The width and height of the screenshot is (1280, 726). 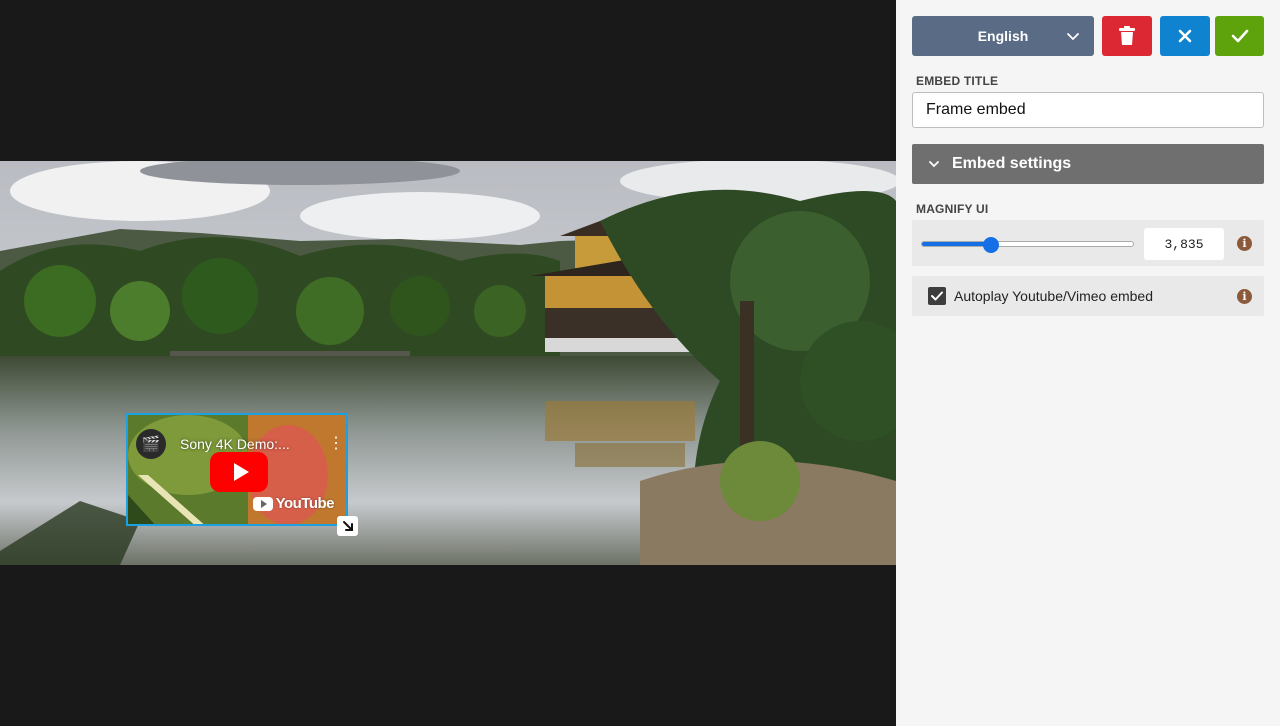 I want to click on play-icon, so click(x=241, y=472).